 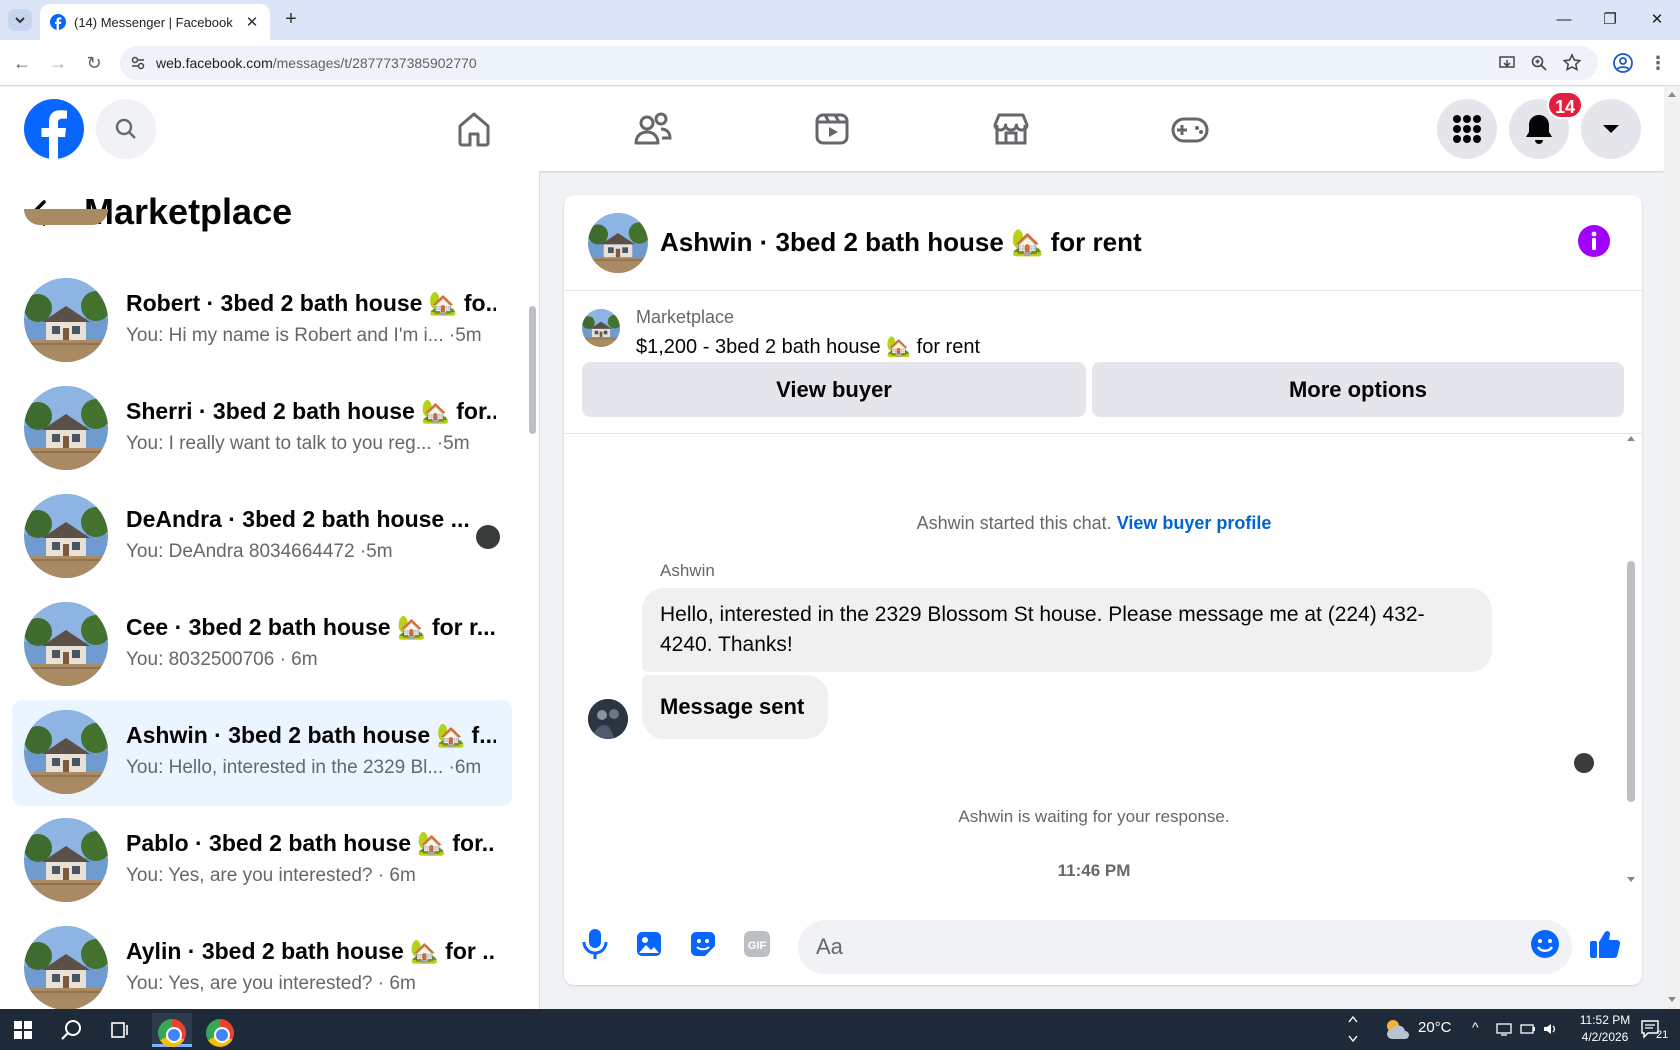 I want to click on network-icon, so click(x=1504, y=1029).